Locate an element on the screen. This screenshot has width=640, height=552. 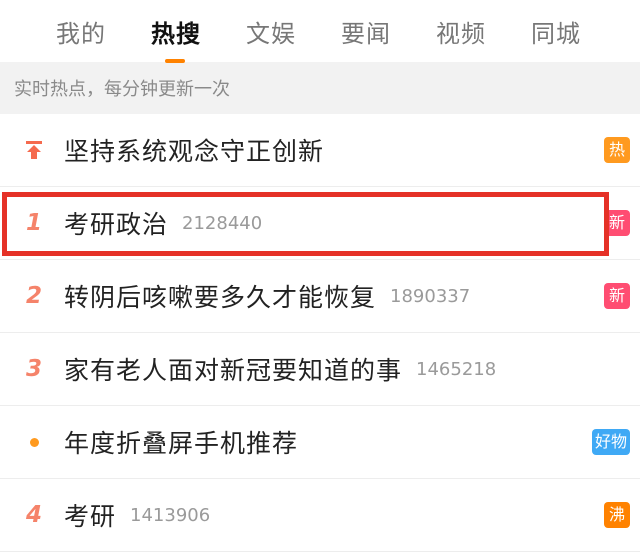
boiling-badge: 沸 is located at coordinates (617, 515).